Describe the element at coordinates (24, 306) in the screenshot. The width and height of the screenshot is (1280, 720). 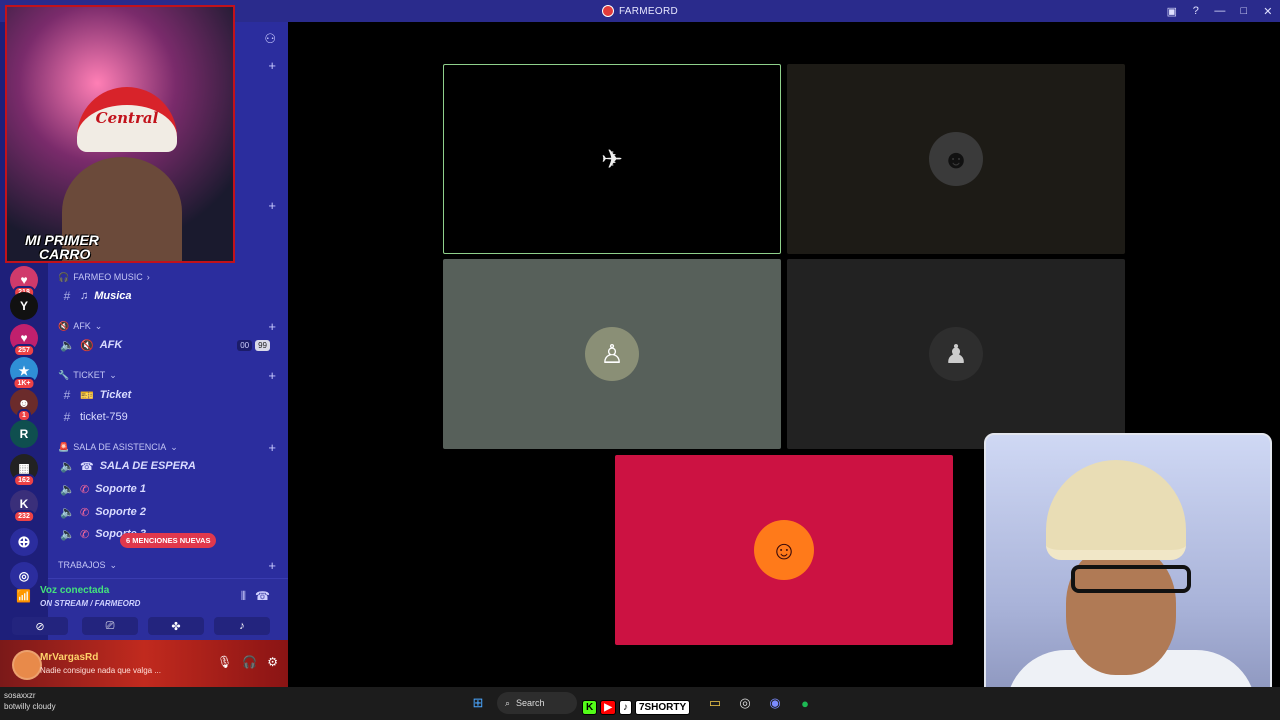
I see `server-icon: Y` at that location.